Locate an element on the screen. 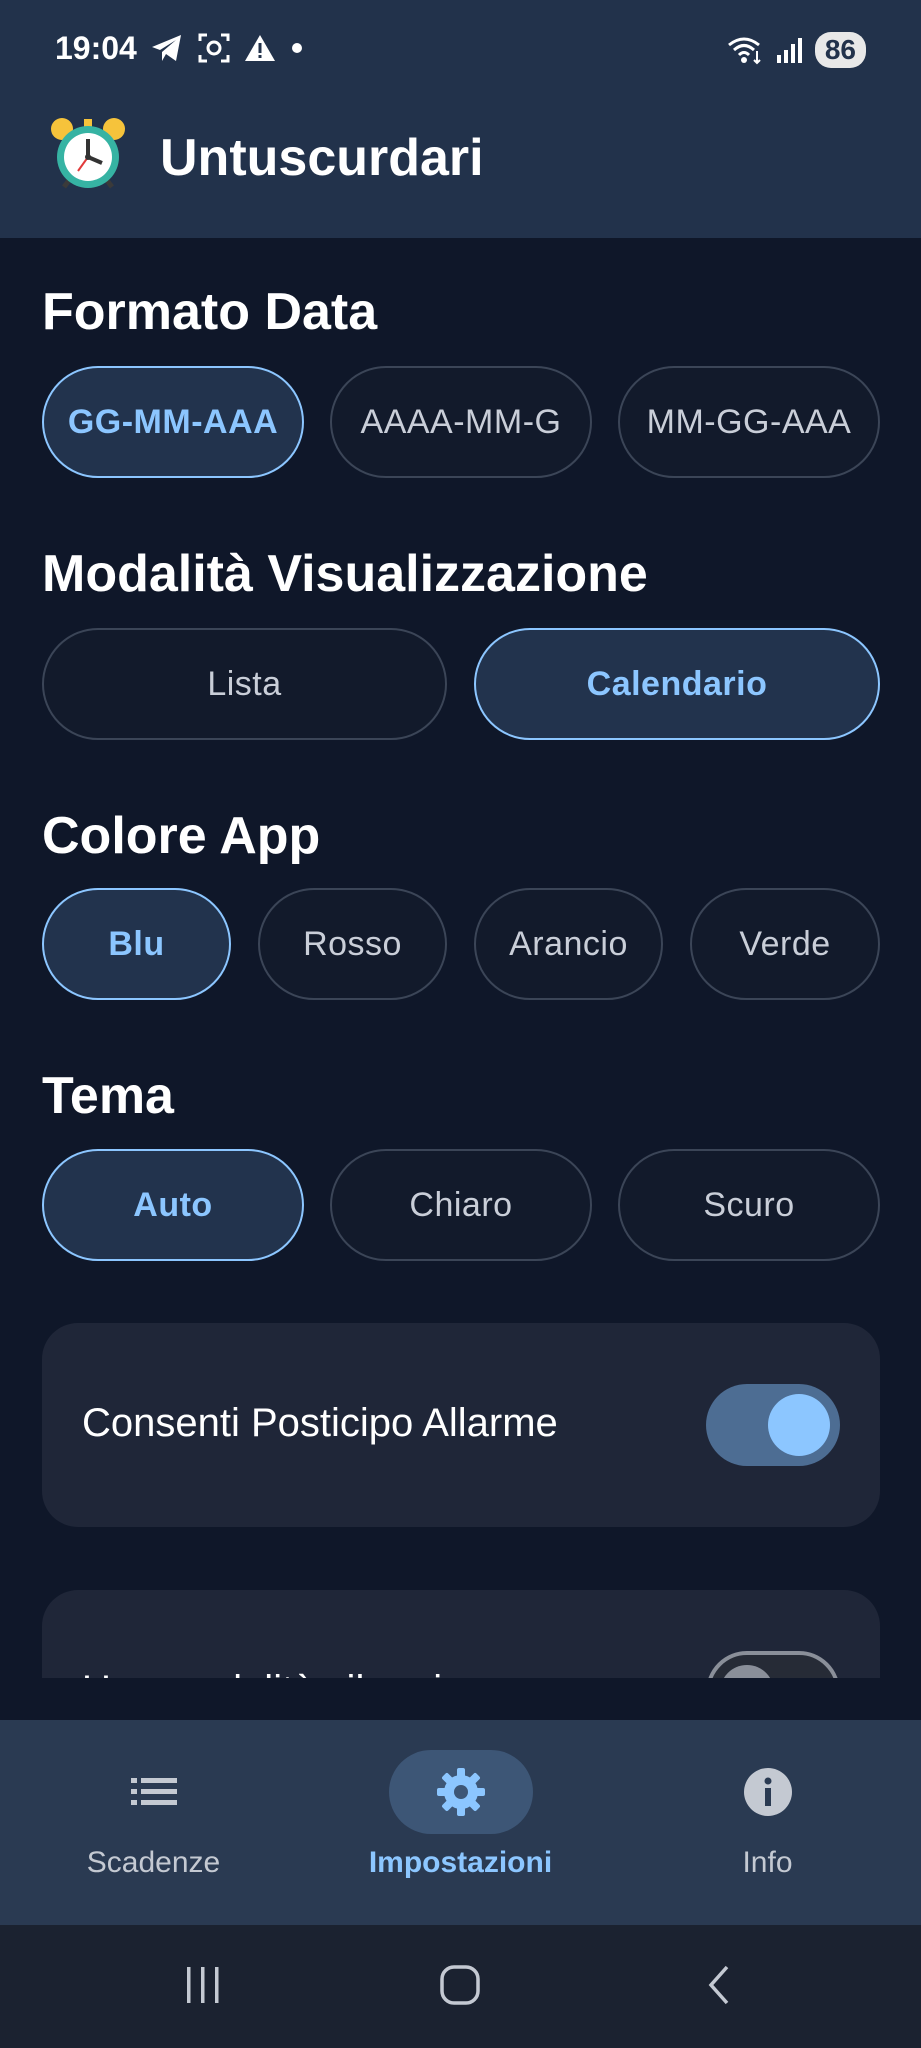 This screenshot has width=921, height=2048. status-left-icons is located at coordinates (227, 48).